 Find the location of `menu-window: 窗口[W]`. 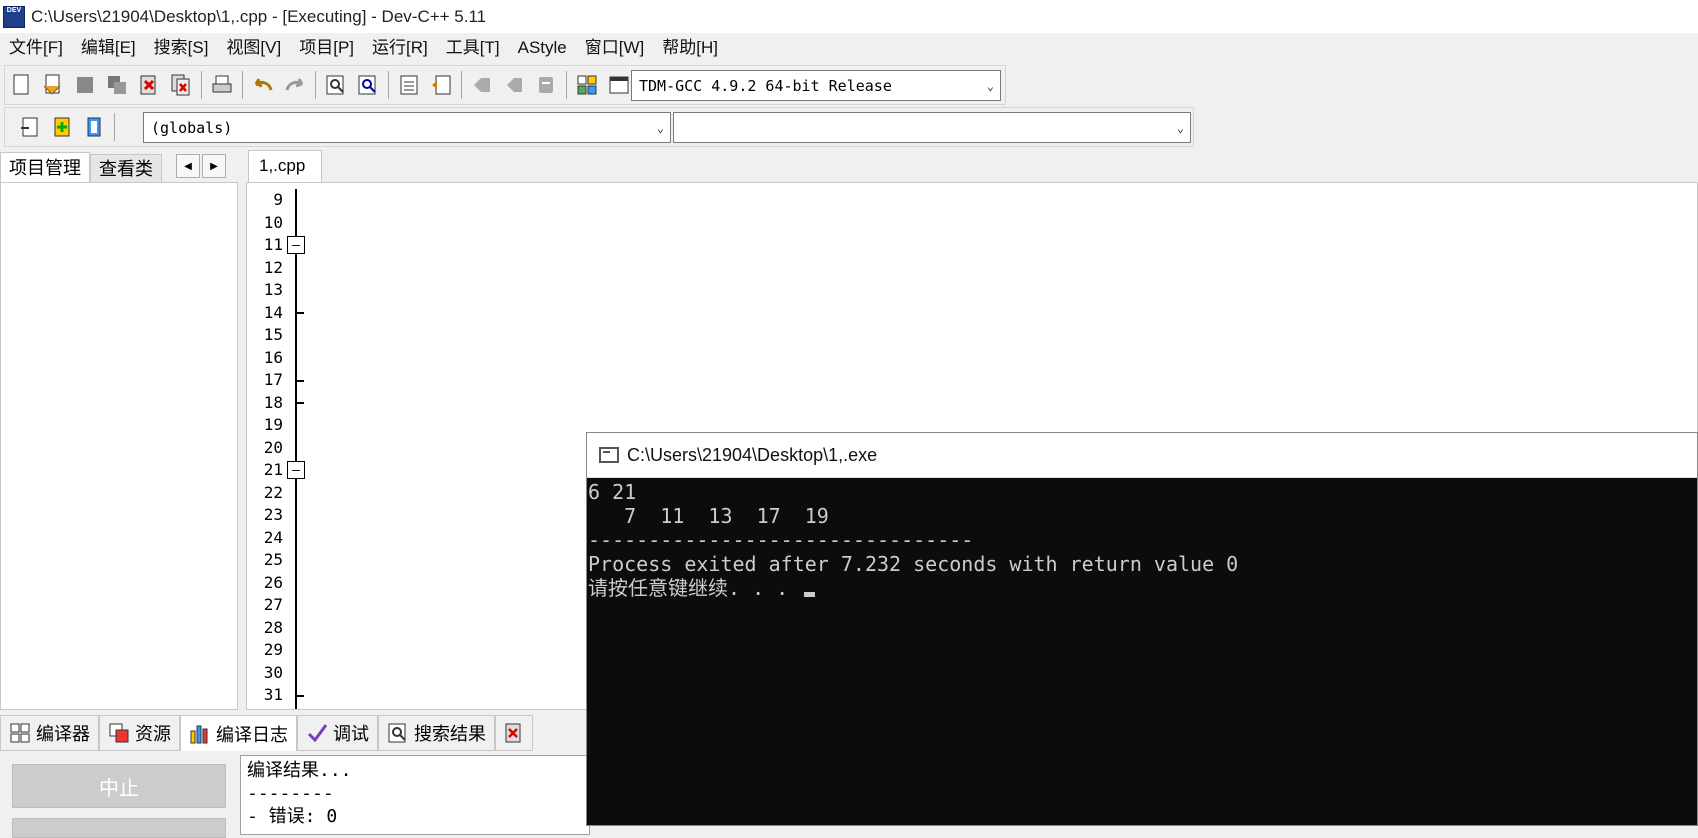

menu-window: 窗口[W] is located at coordinates (615, 48).